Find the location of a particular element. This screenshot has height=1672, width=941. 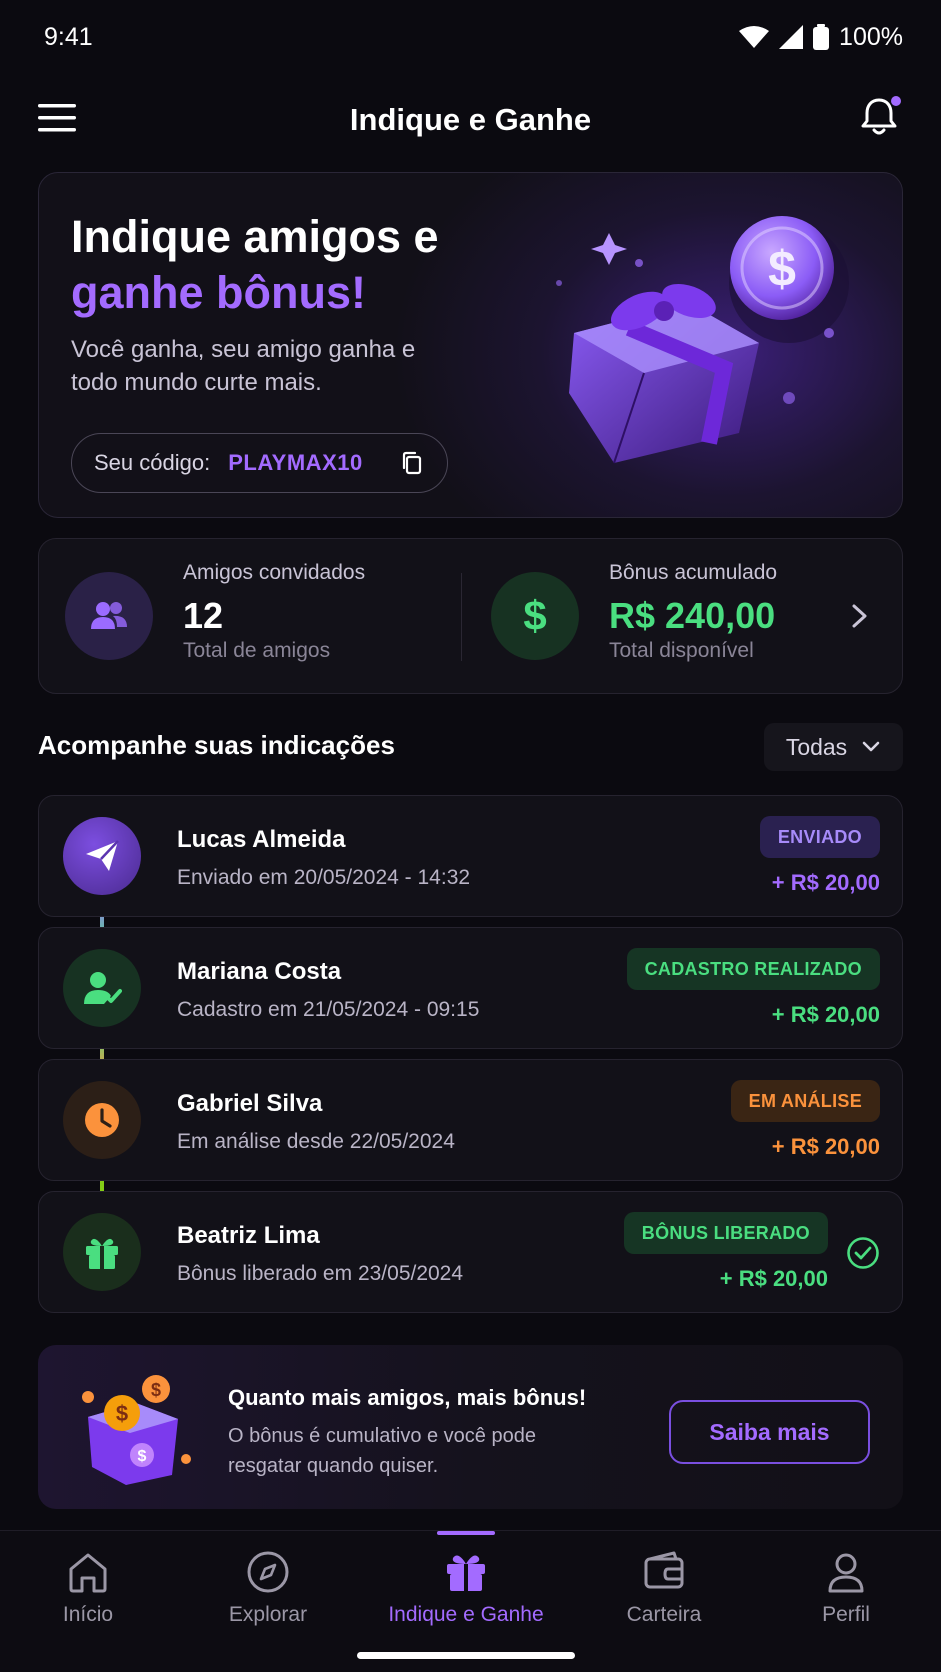

send-icon is located at coordinates (102, 855).